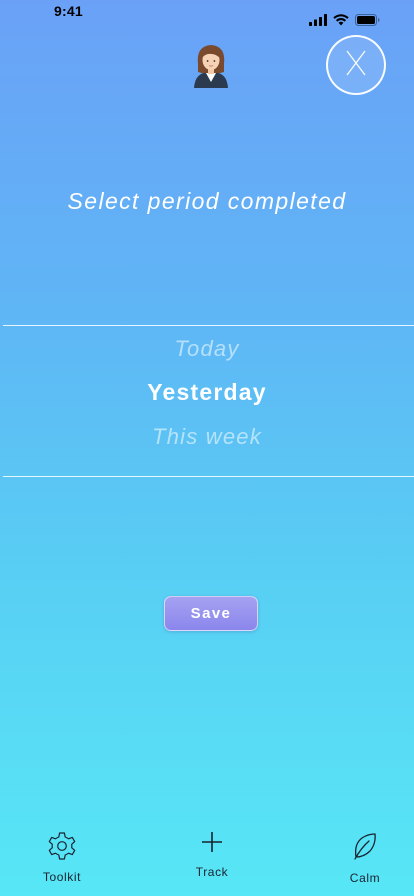 The height and width of the screenshot is (896, 414). I want to click on status-icons, so click(344, 20).